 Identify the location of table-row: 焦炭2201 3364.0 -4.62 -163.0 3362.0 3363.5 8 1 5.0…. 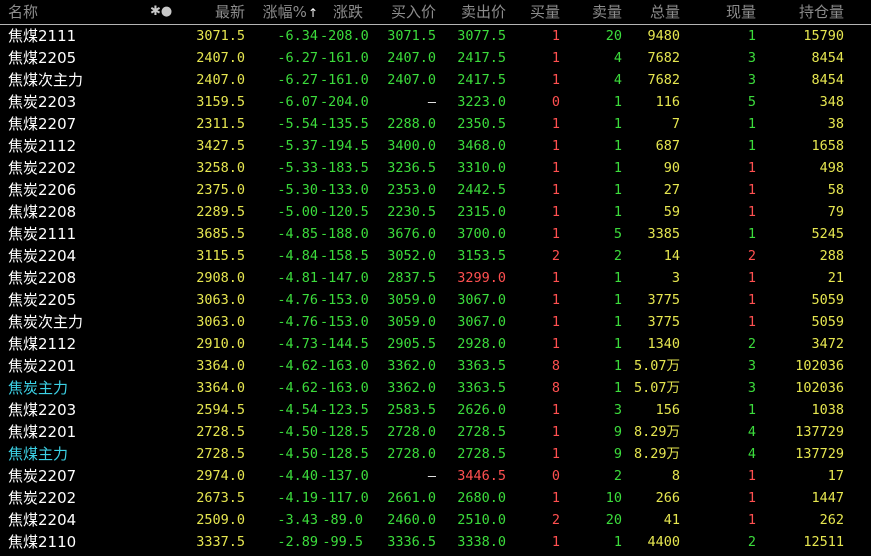
(435, 366).